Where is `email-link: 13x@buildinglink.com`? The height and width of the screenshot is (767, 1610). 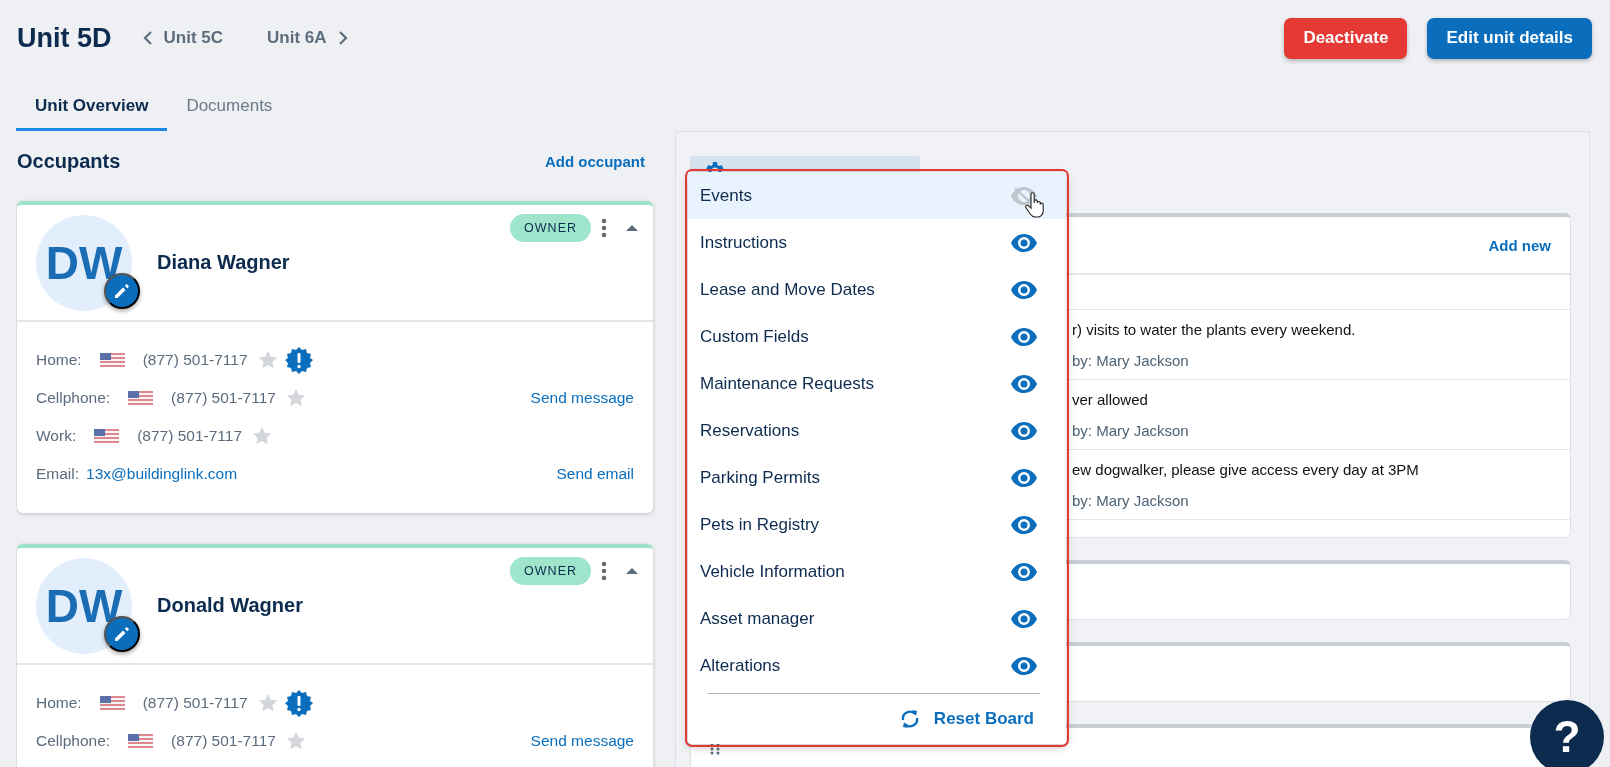 email-link: 13x@buildinglink.com is located at coordinates (162, 474).